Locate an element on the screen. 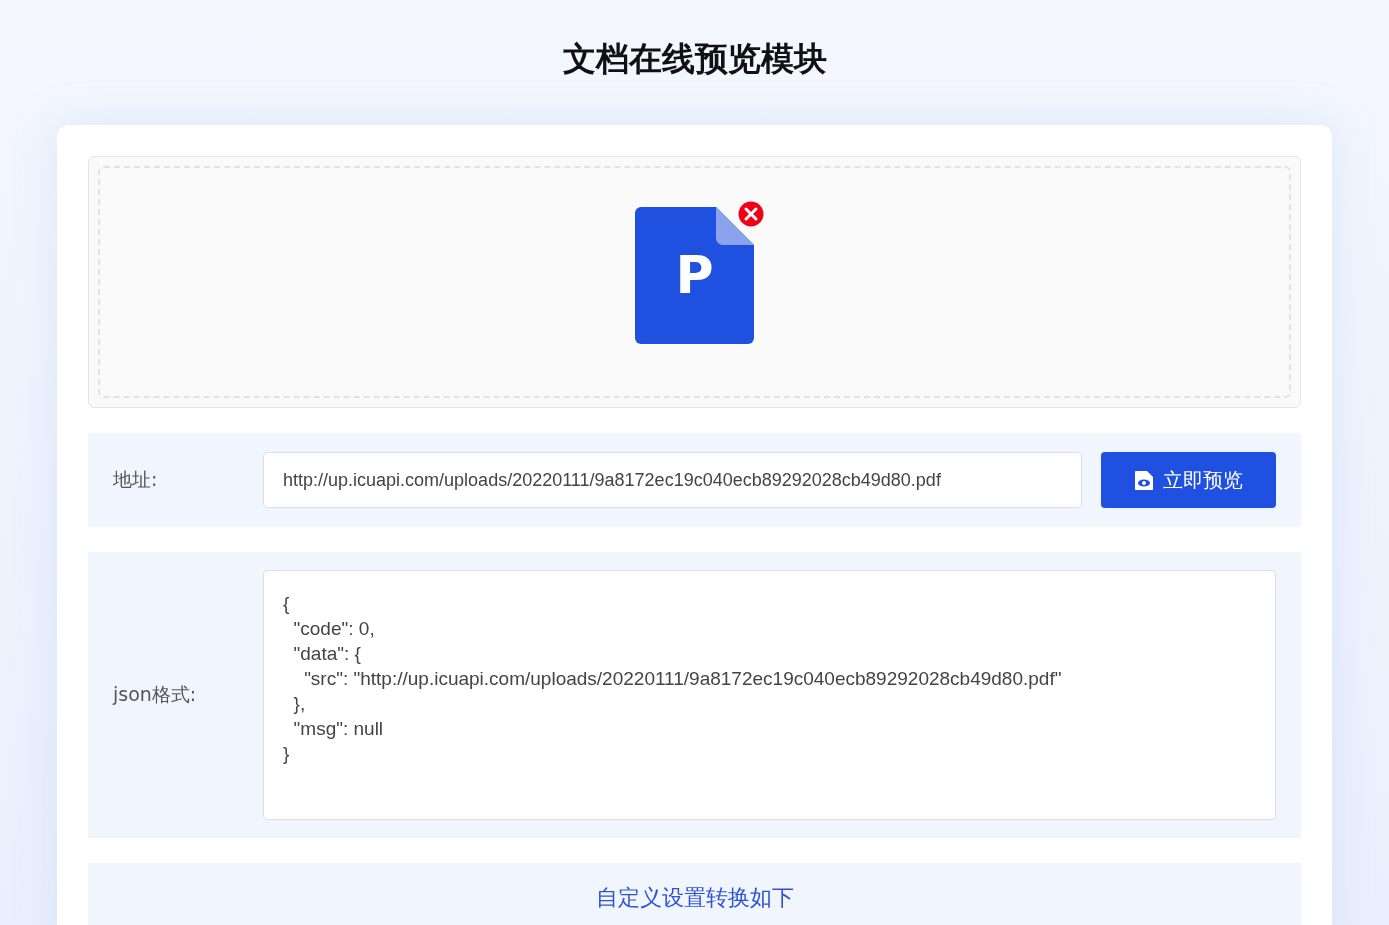 Image resolution: width=1389 pixels, height=925 pixels. document-file-icon is located at coordinates (694, 275).